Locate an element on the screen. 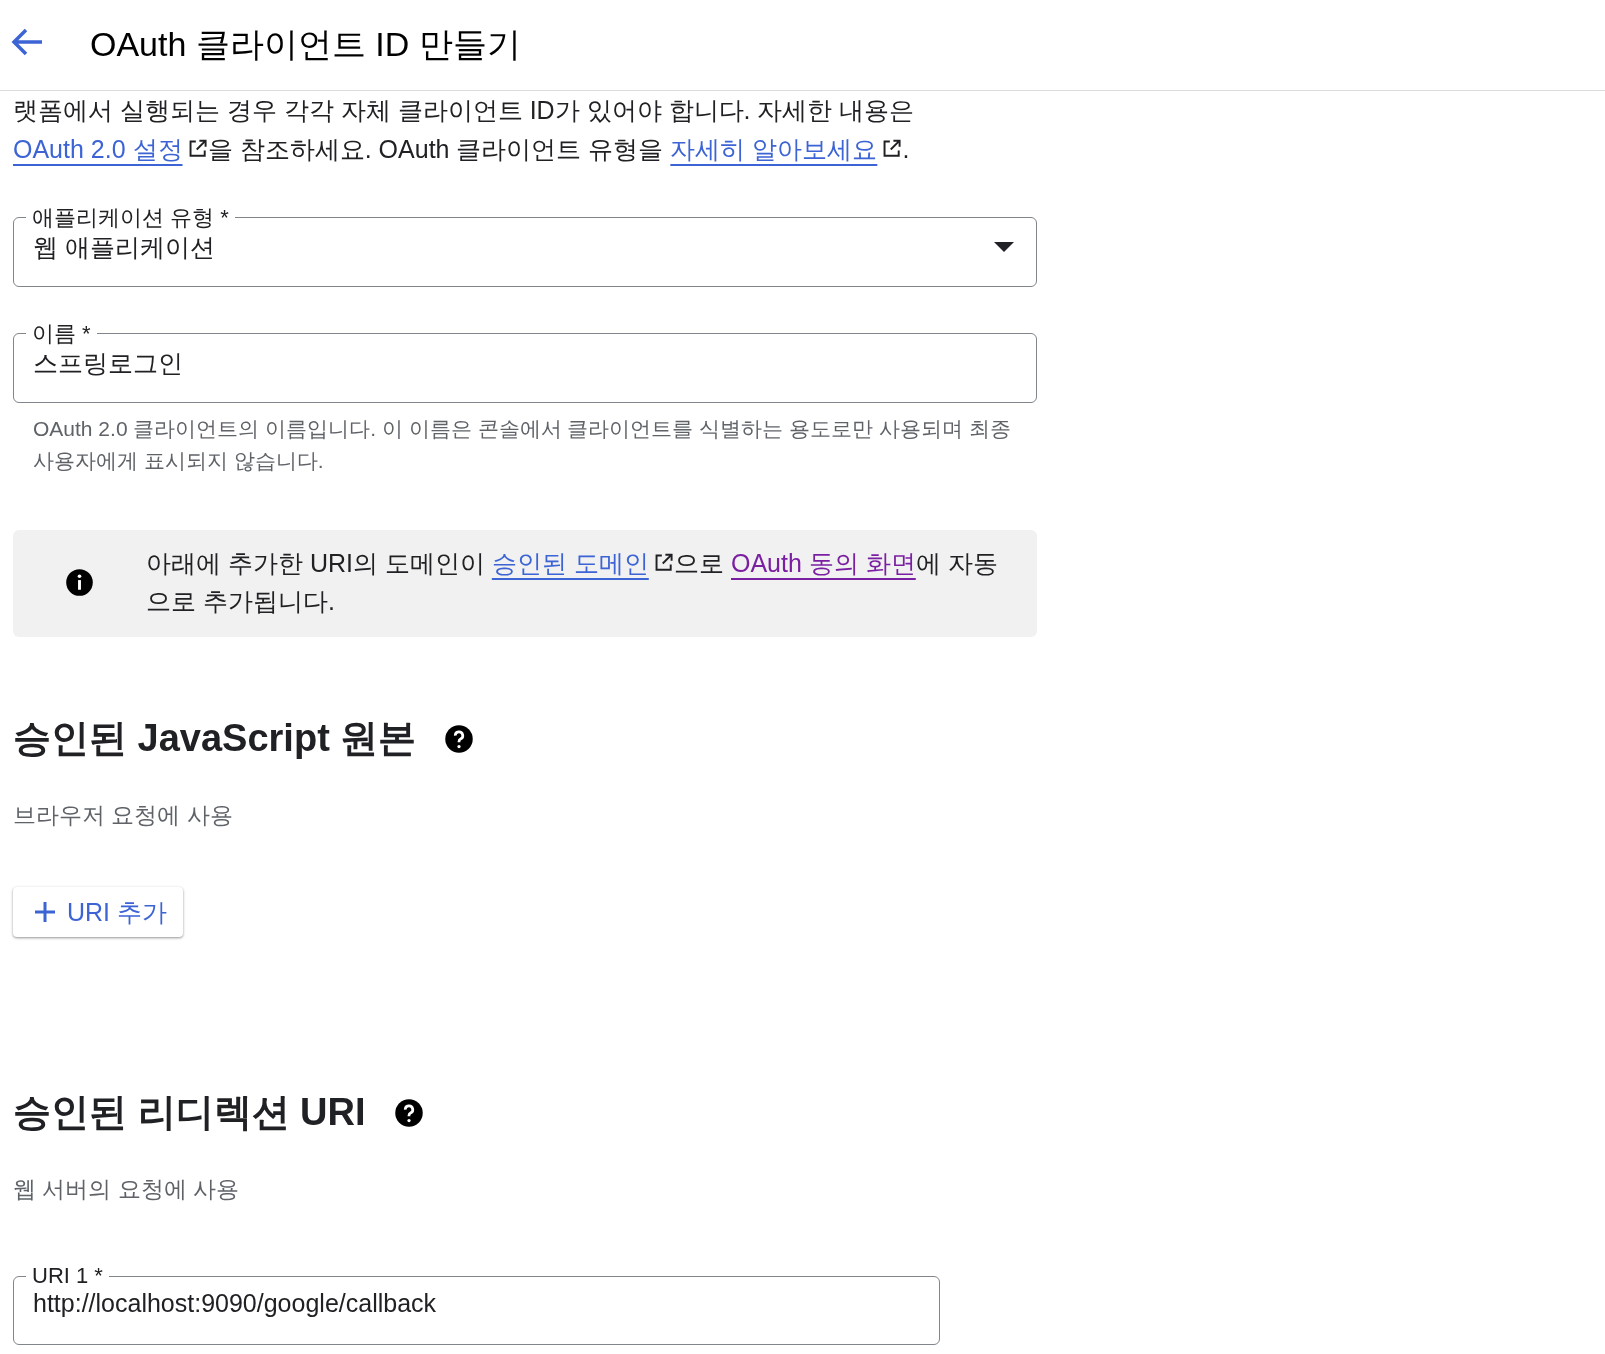 This screenshot has height=1354, width=1605. dropdown-arrow-icon is located at coordinates (1004, 247).